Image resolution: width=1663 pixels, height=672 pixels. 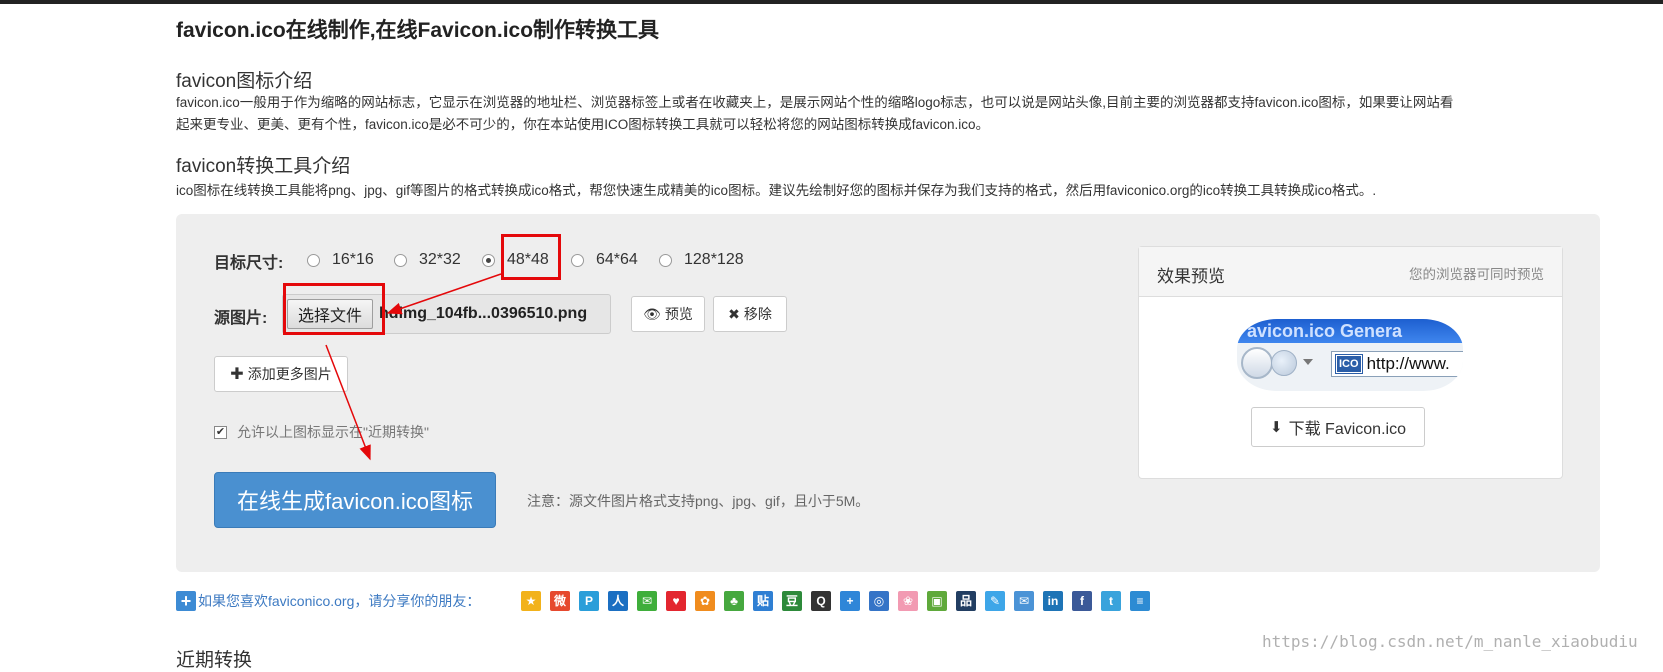 I want to click on address-bar: ICO http://www., so click(x=1397, y=364).